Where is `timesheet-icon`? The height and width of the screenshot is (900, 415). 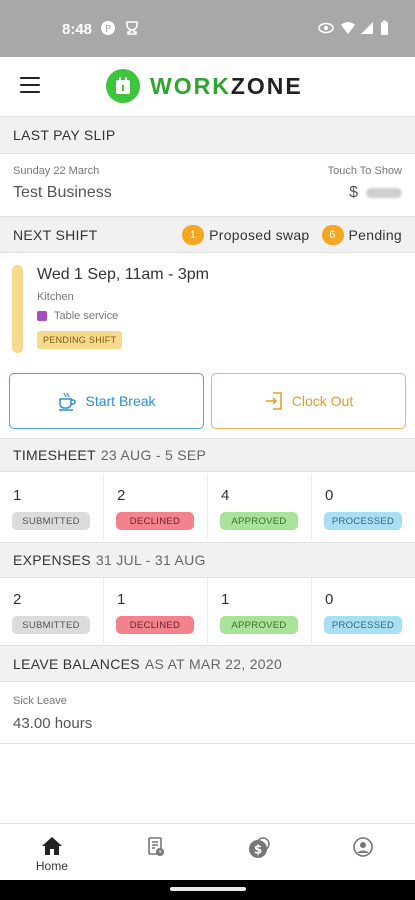
timesheet-icon is located at coordinates (155, 846).